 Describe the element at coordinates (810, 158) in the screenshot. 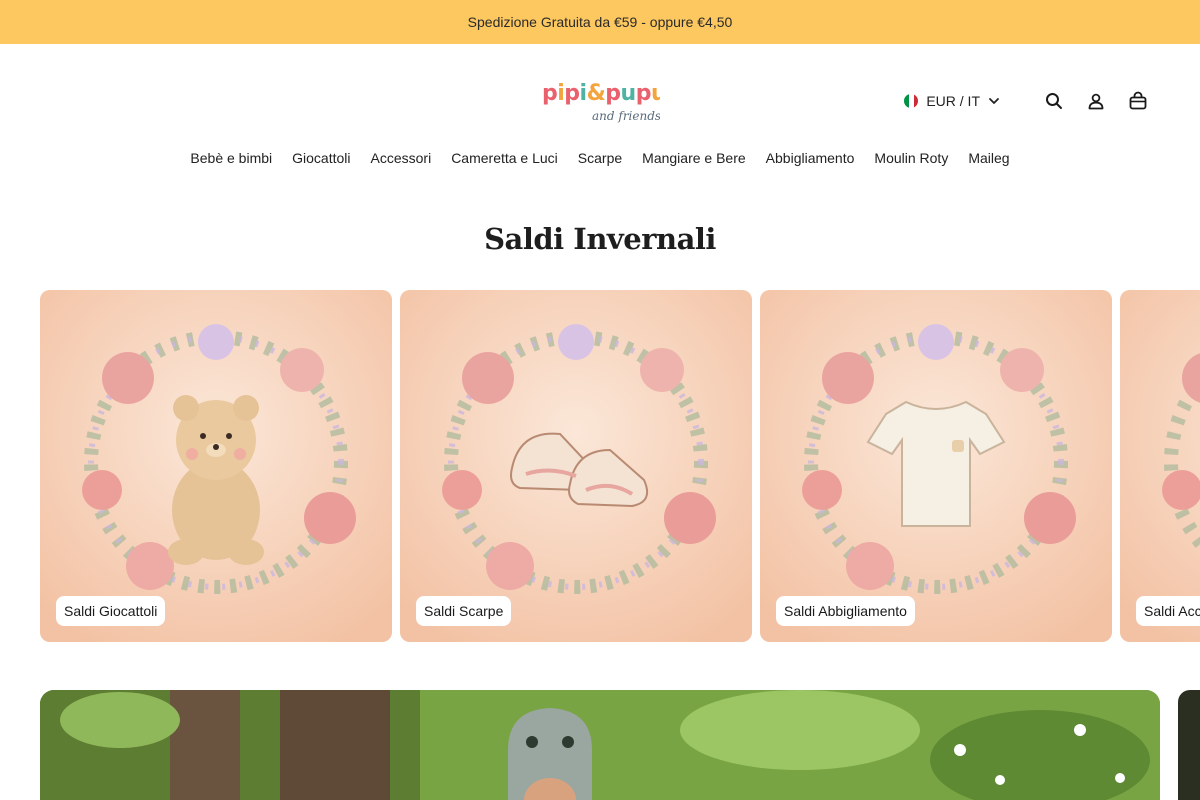

I see `nav-item-abbigliamento: Abbigliamento` at that location.